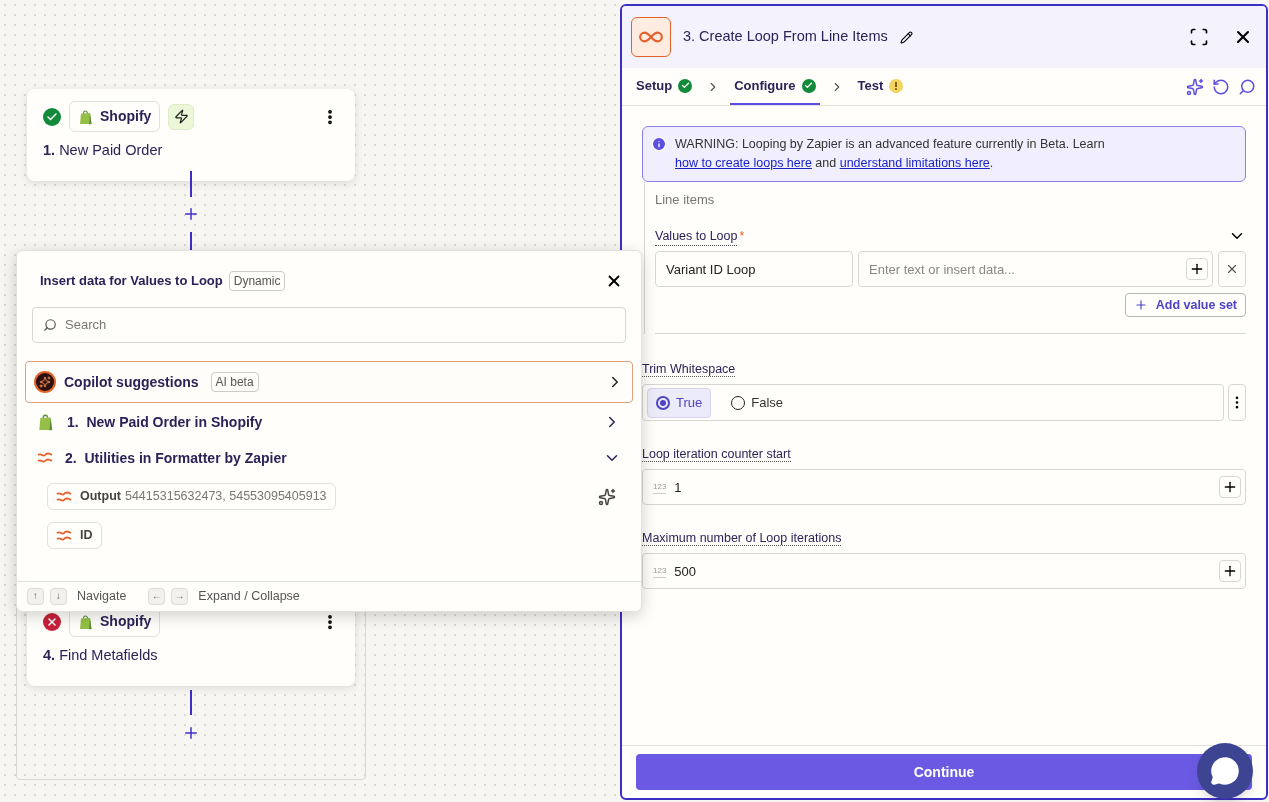 Image resolution: width=1269 pixels, height=802 pixels. Describe the element at coordinates (685, 200) in the screenshot. I see `section-label: Line items` at that location.